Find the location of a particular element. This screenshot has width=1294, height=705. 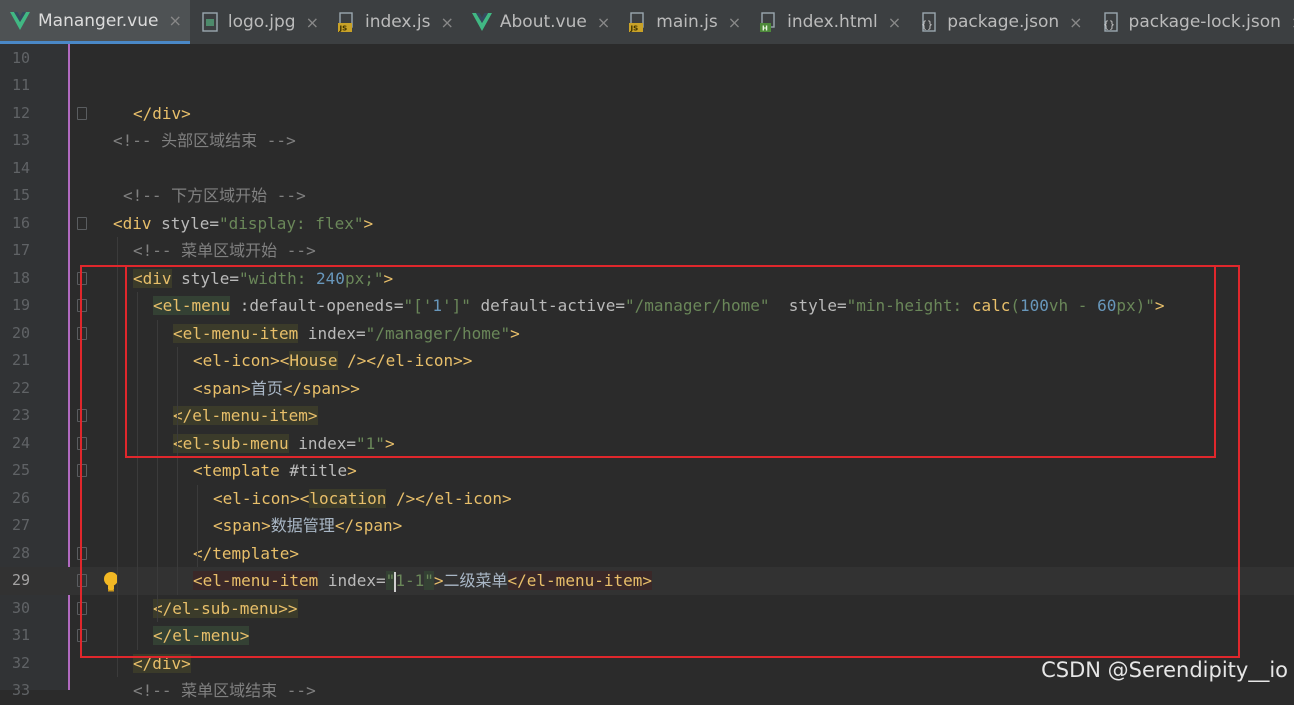

code-token: > is located at coordinates (368, 223).